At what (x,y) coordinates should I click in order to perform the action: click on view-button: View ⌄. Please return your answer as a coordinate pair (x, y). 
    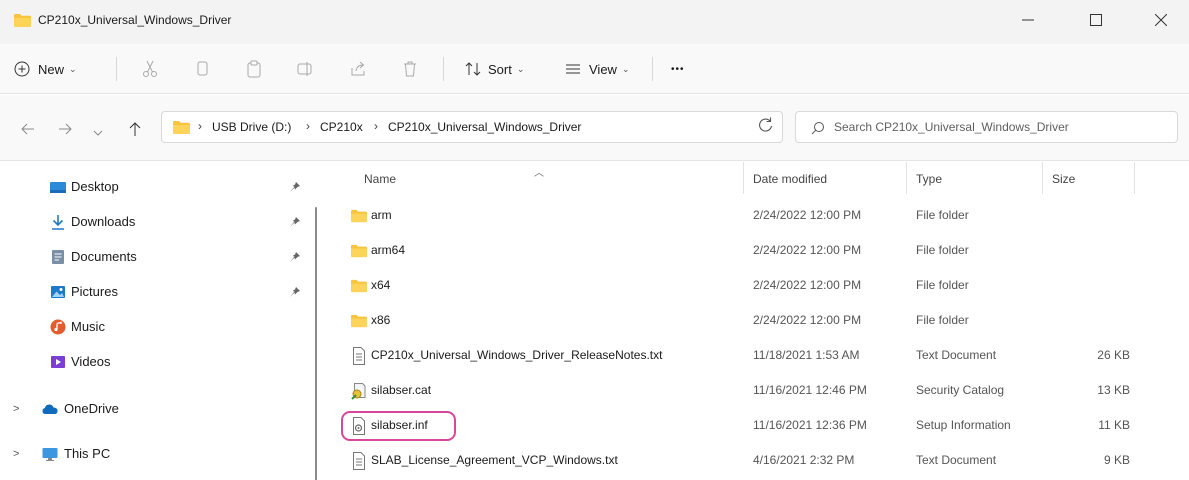
    Looking at the image, I should click on (597, 69).